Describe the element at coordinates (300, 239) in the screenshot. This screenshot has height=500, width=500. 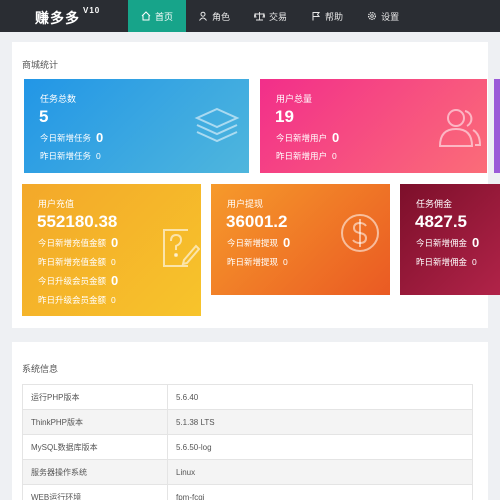
I see `card-user-withdraw: 用户提现 36001.2 今日新增提现 0 昨日新增提现 0` at that location.